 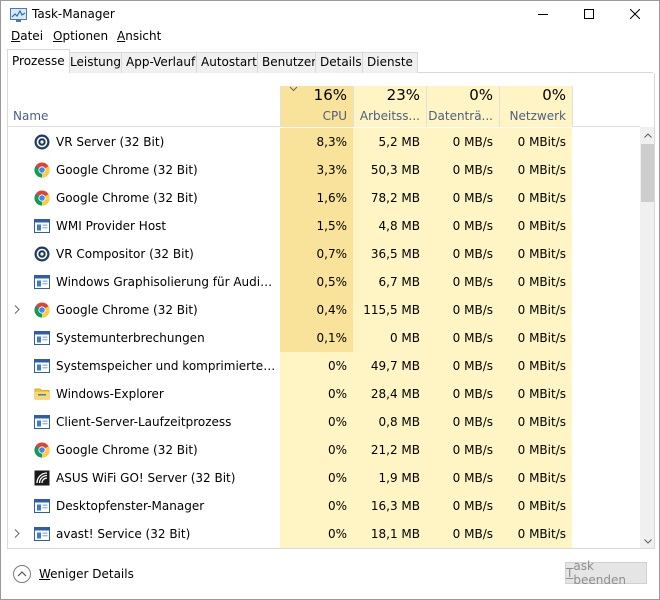 What do you see at coordinates (341, 62) in the screenshot?
I see `tab-details: Details` at bounding box center [341, 62].